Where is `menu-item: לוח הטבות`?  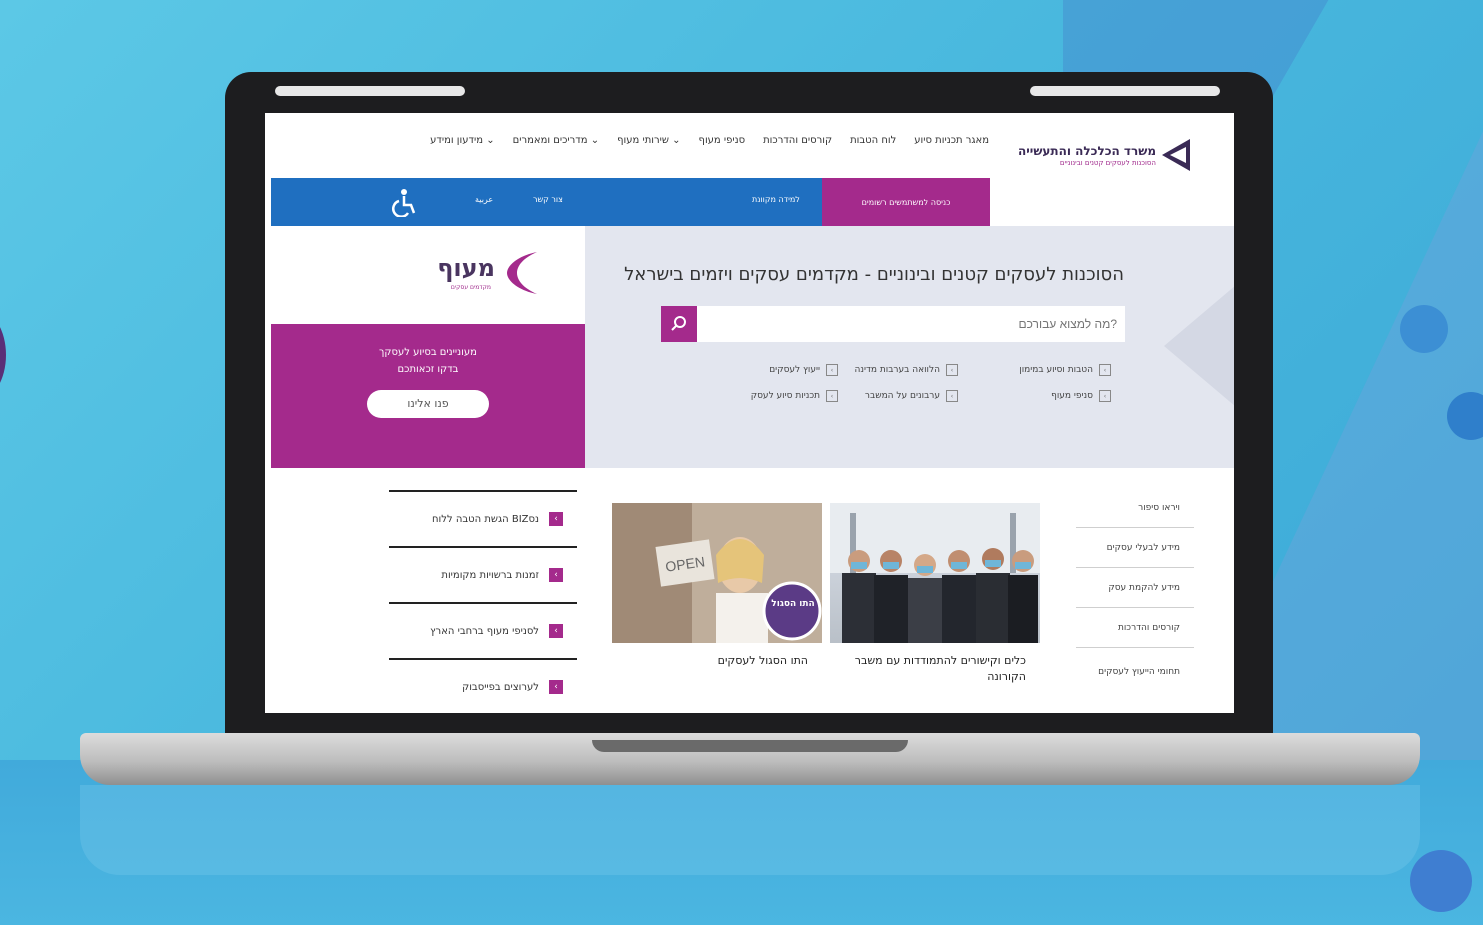 menu-item: לוח הטבות is located at coordinates (873, 140).